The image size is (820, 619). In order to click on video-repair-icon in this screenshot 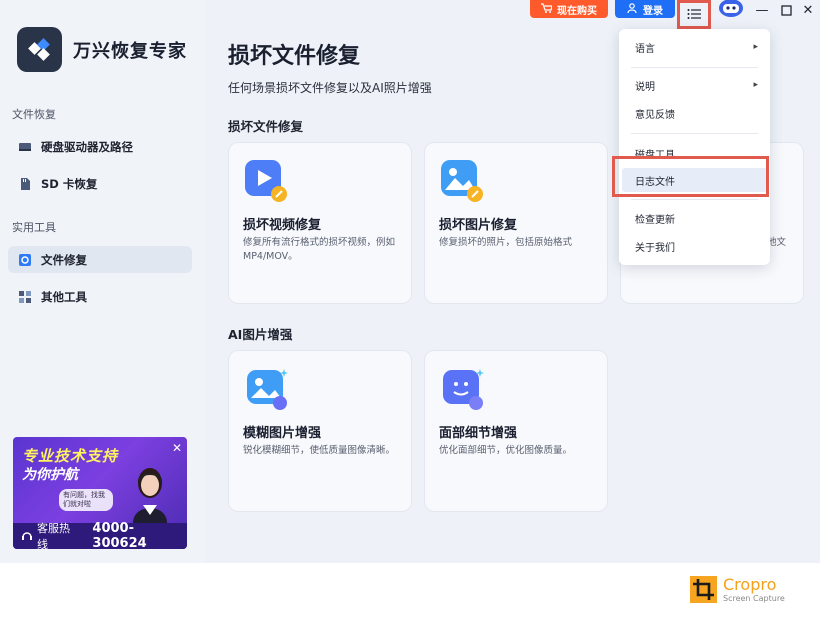, I will do `click(266, 181)`.